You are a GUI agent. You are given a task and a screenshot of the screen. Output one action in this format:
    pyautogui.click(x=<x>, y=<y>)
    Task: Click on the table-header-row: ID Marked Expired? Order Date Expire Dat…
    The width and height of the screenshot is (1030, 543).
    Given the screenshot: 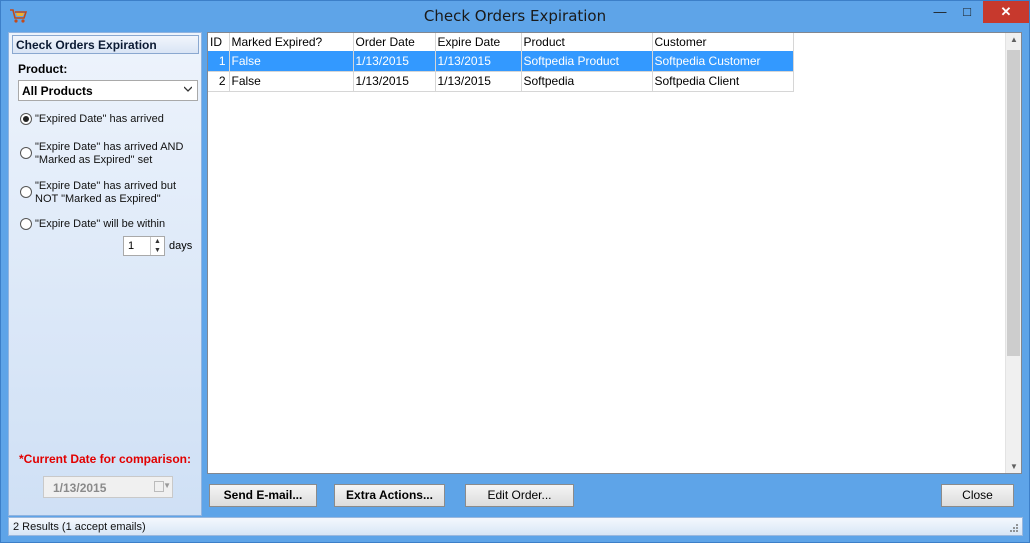 What is the action you would take?
    pyautogui.click(x=501, y=42)
    